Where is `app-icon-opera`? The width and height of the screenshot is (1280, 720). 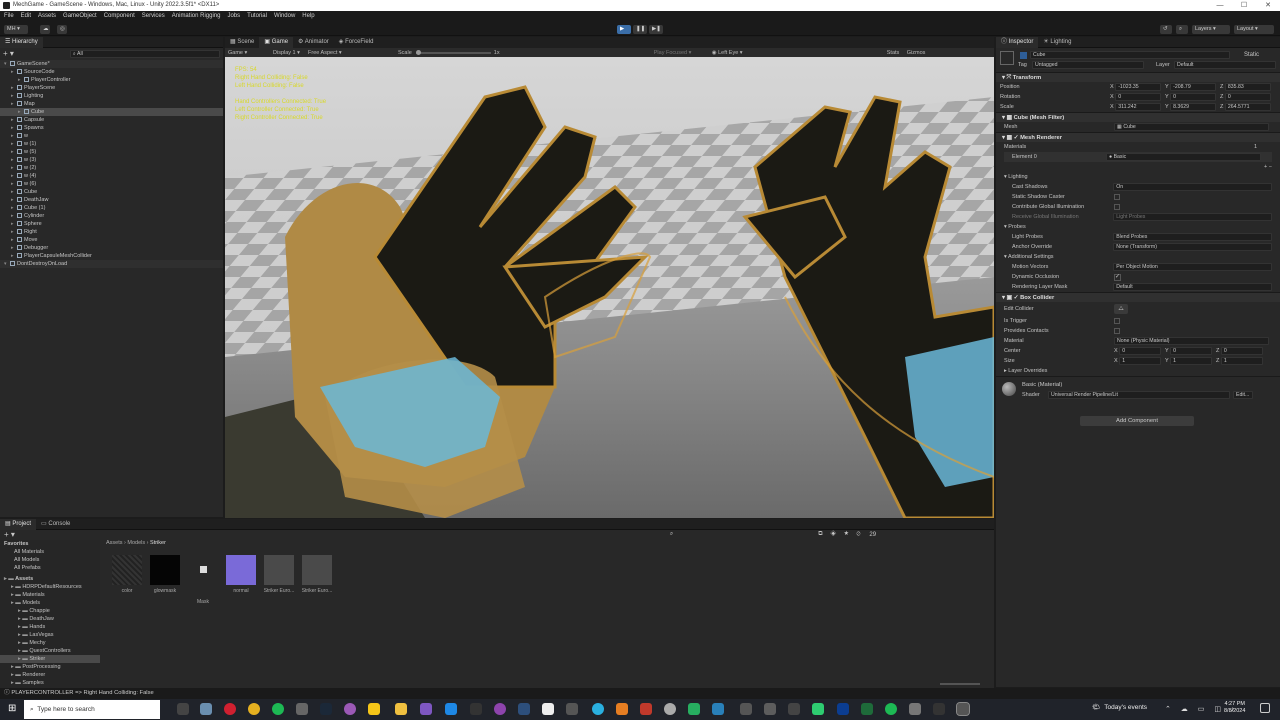
app-icon-opera is located at coordinates (230, 709).